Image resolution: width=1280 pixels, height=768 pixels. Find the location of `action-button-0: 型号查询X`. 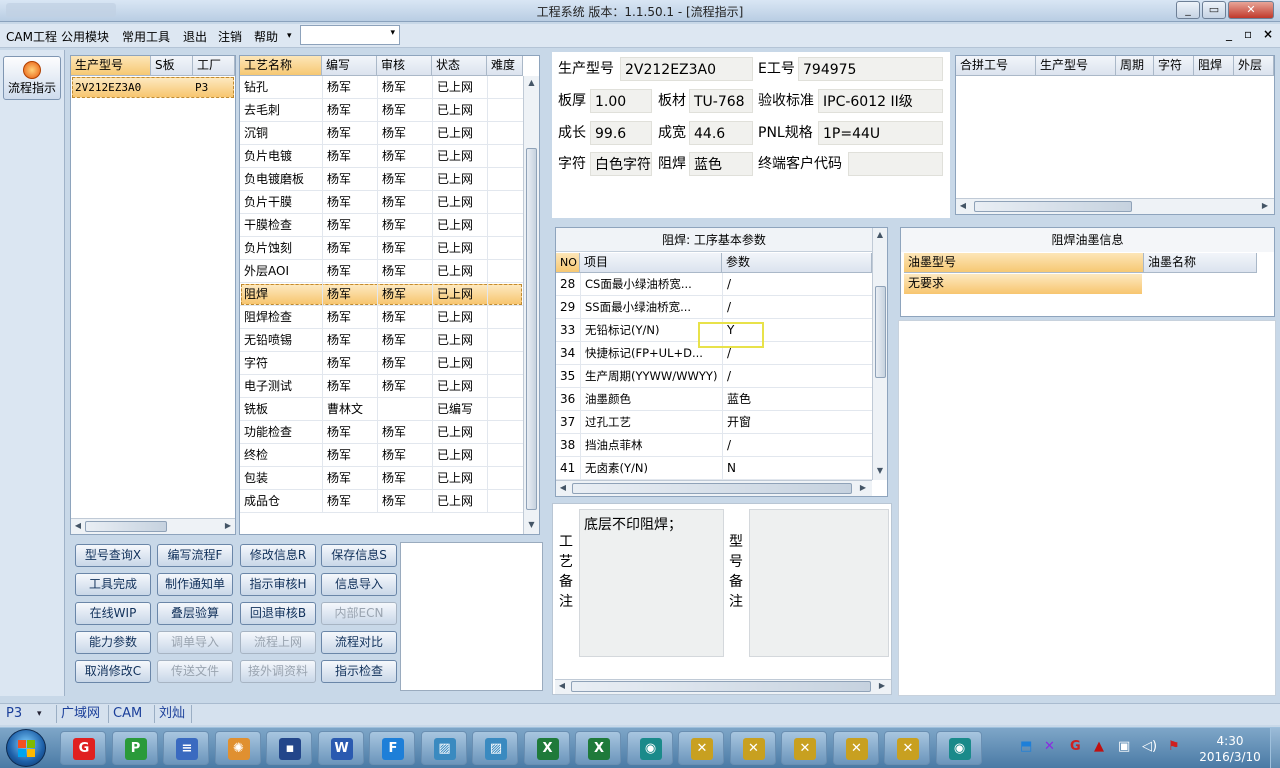

action-button-0: 型号查询X is located at coordinates (113, 555).